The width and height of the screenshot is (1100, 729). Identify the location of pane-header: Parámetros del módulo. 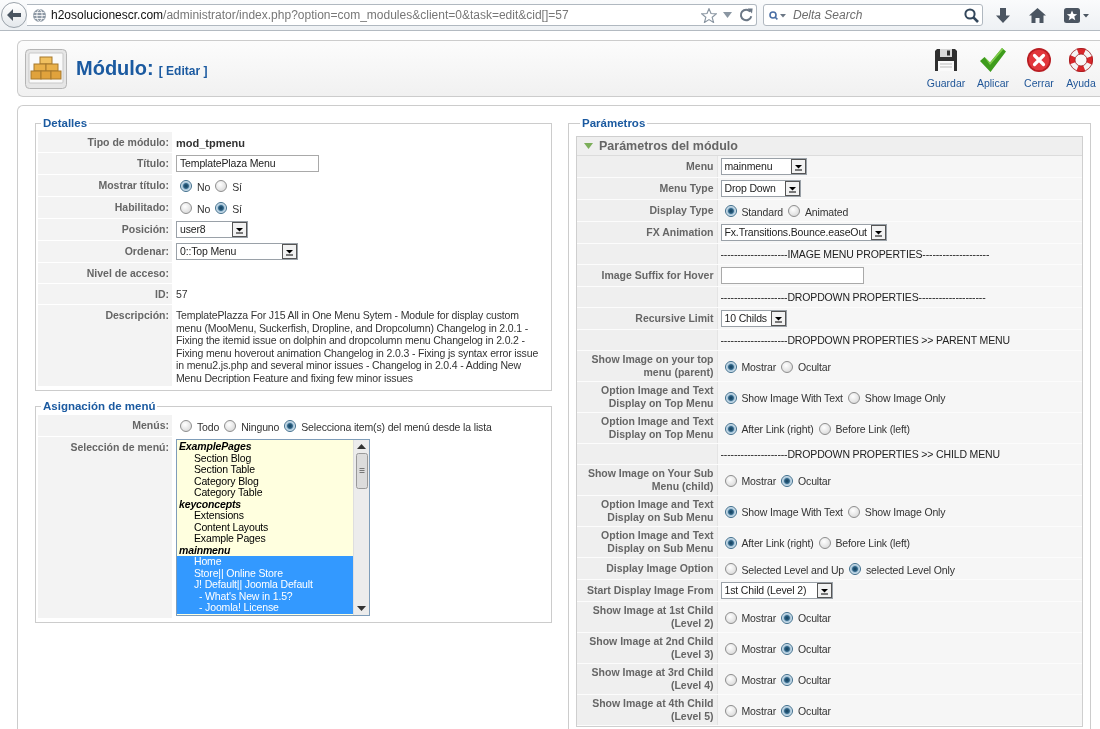
(829, 146).